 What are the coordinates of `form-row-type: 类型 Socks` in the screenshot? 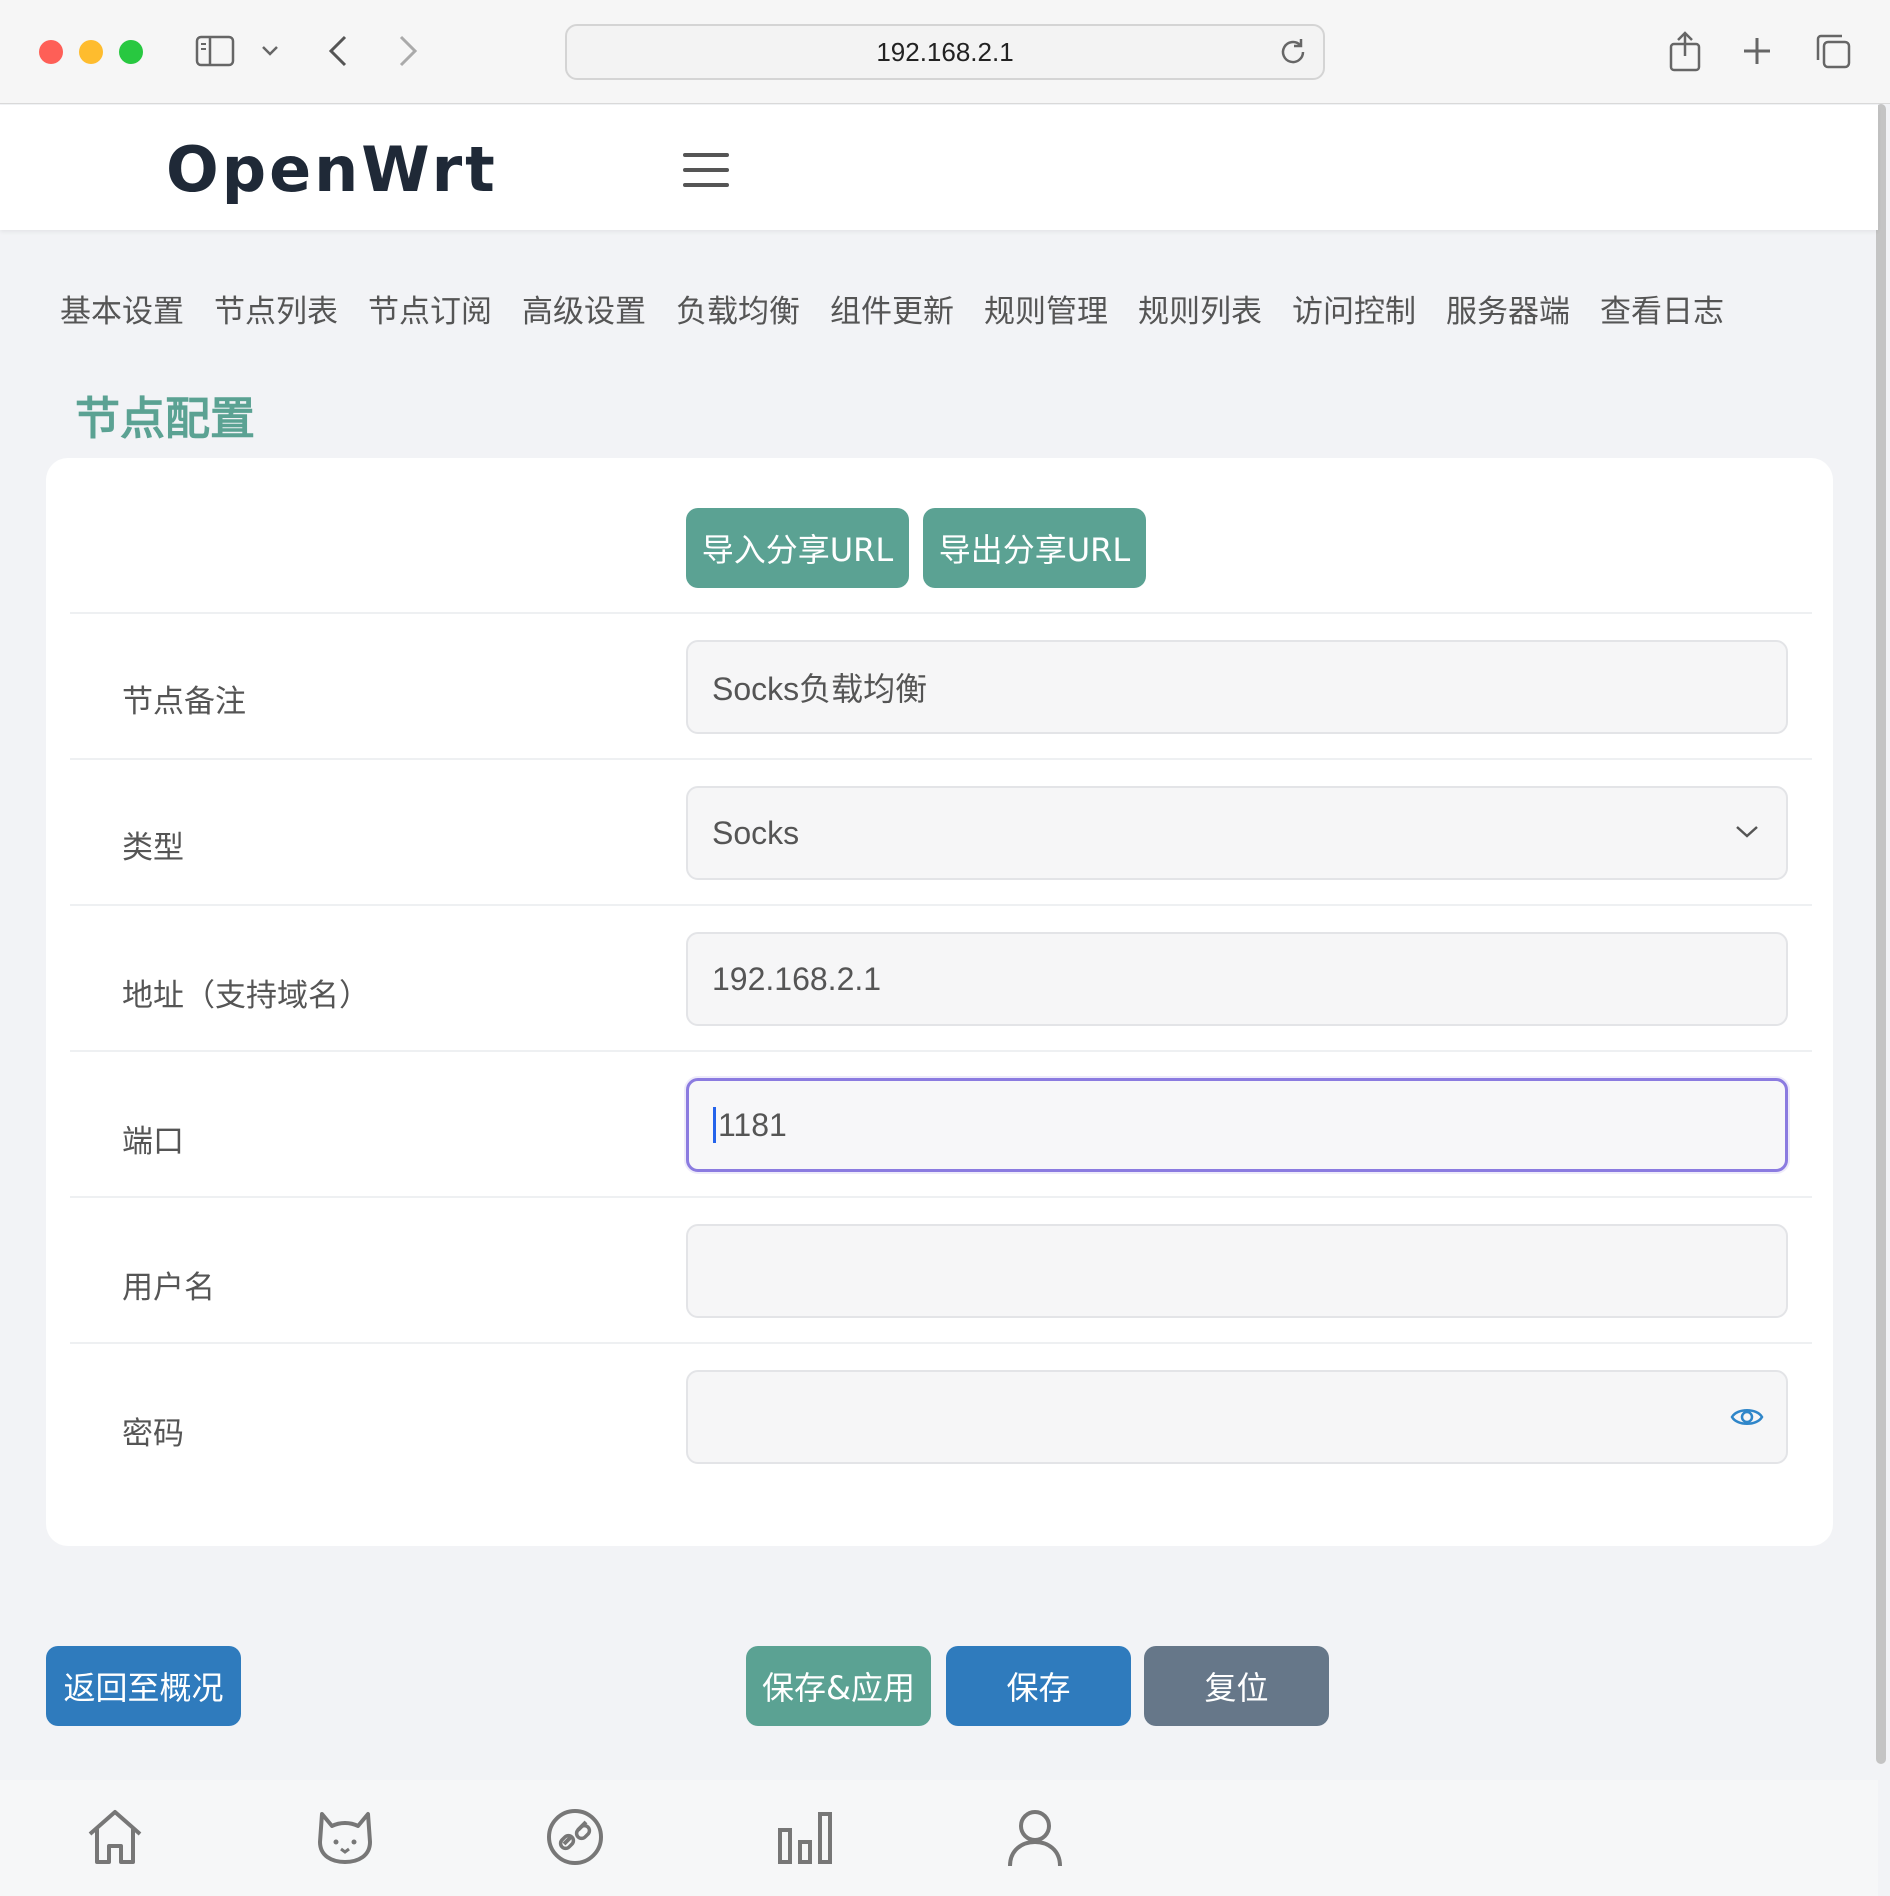 It's located at (941, 832).